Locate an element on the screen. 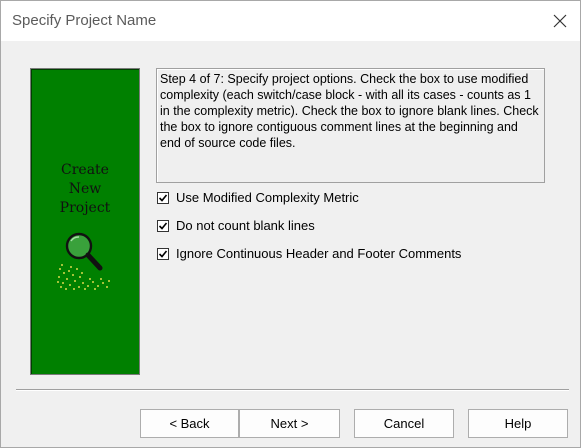  close-button is located at coordinates (560, 21).